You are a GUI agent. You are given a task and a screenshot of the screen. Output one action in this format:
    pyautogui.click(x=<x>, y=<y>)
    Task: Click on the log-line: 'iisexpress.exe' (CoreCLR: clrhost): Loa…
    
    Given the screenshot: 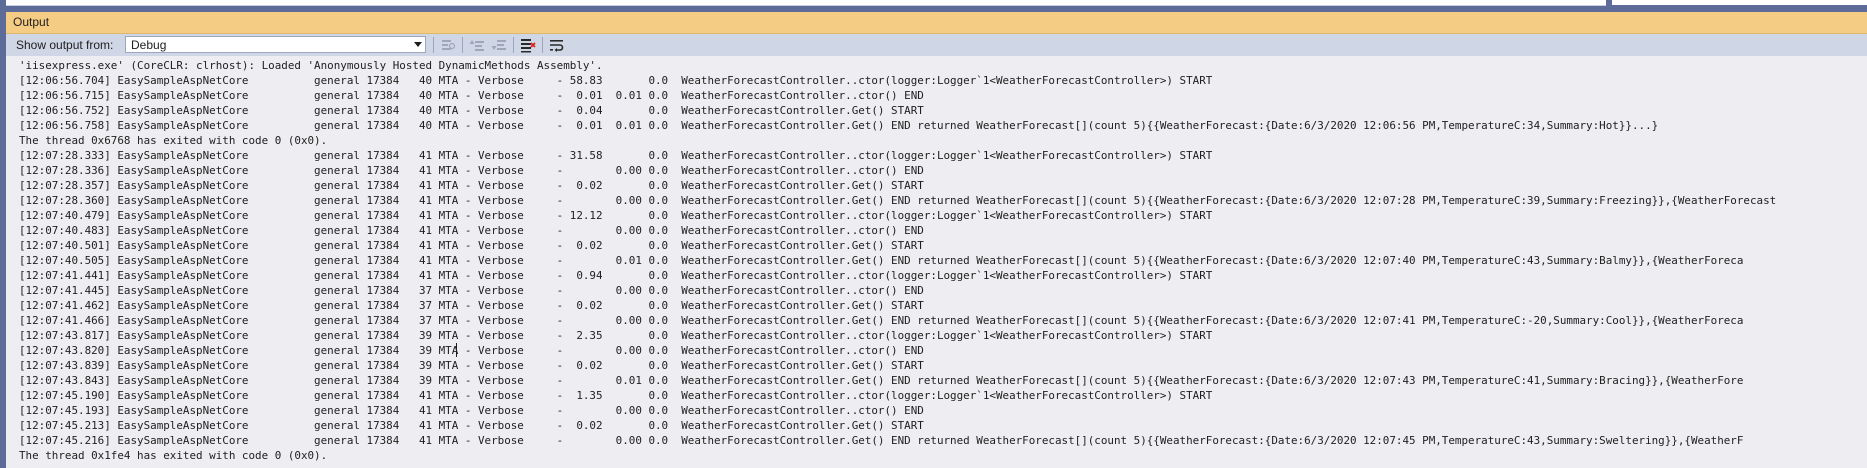 What is the action you would take?
    pyautogui.click(x=311, y=65)
    